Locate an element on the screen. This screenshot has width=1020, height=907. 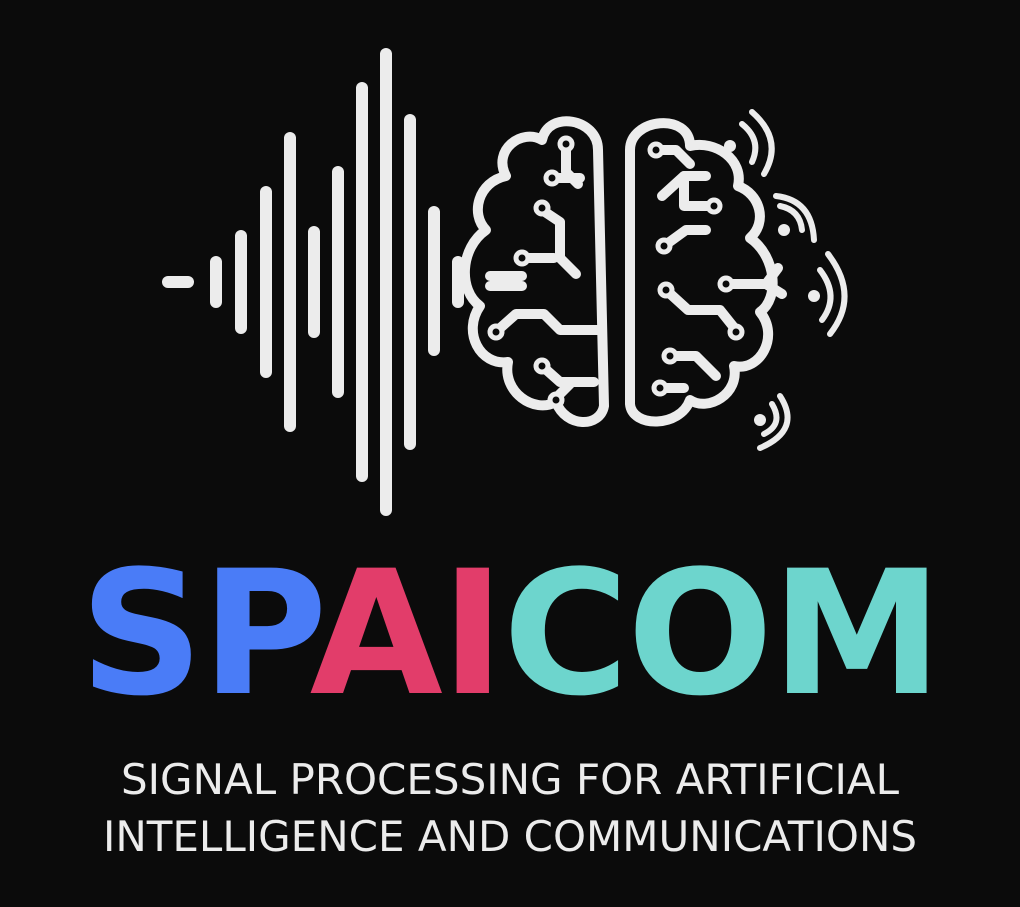
tagline-line-2: INTELLIGENCE AND COMMUNICATIONS is located at coordinates (510, 836).